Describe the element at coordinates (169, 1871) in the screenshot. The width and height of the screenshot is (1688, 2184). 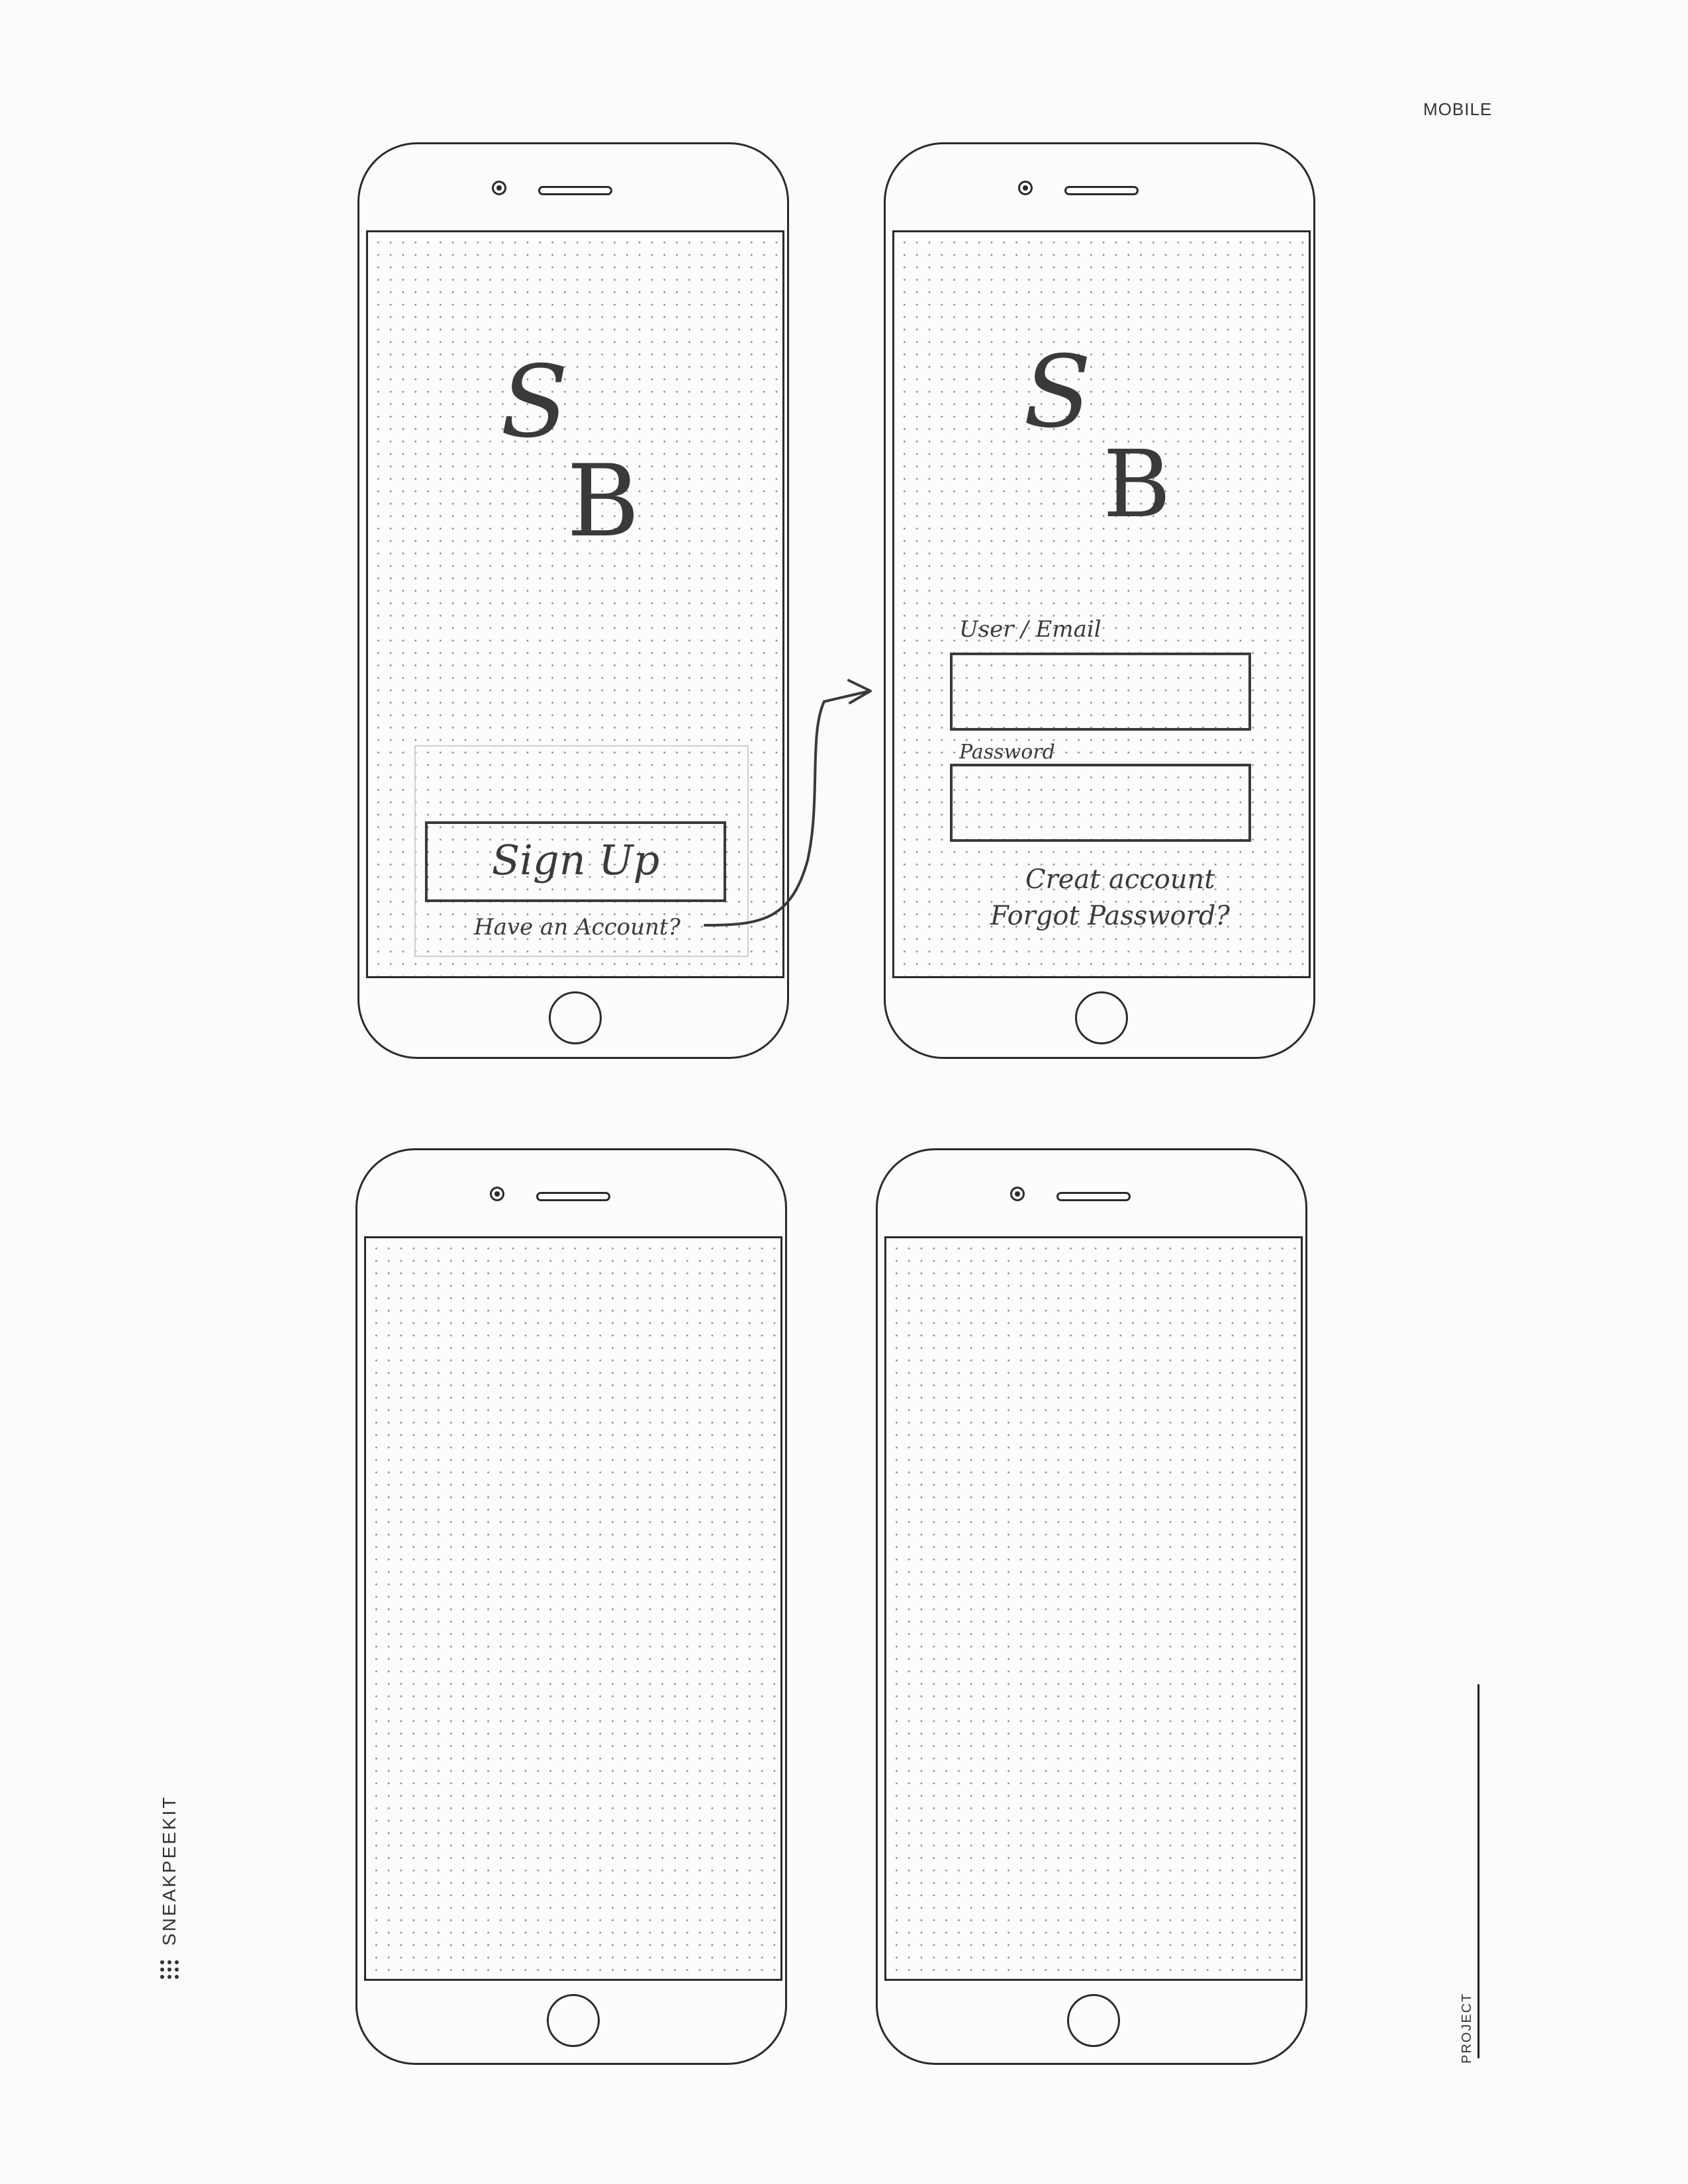
I see `brand-name: SNEAKPEEKIT` at that location.